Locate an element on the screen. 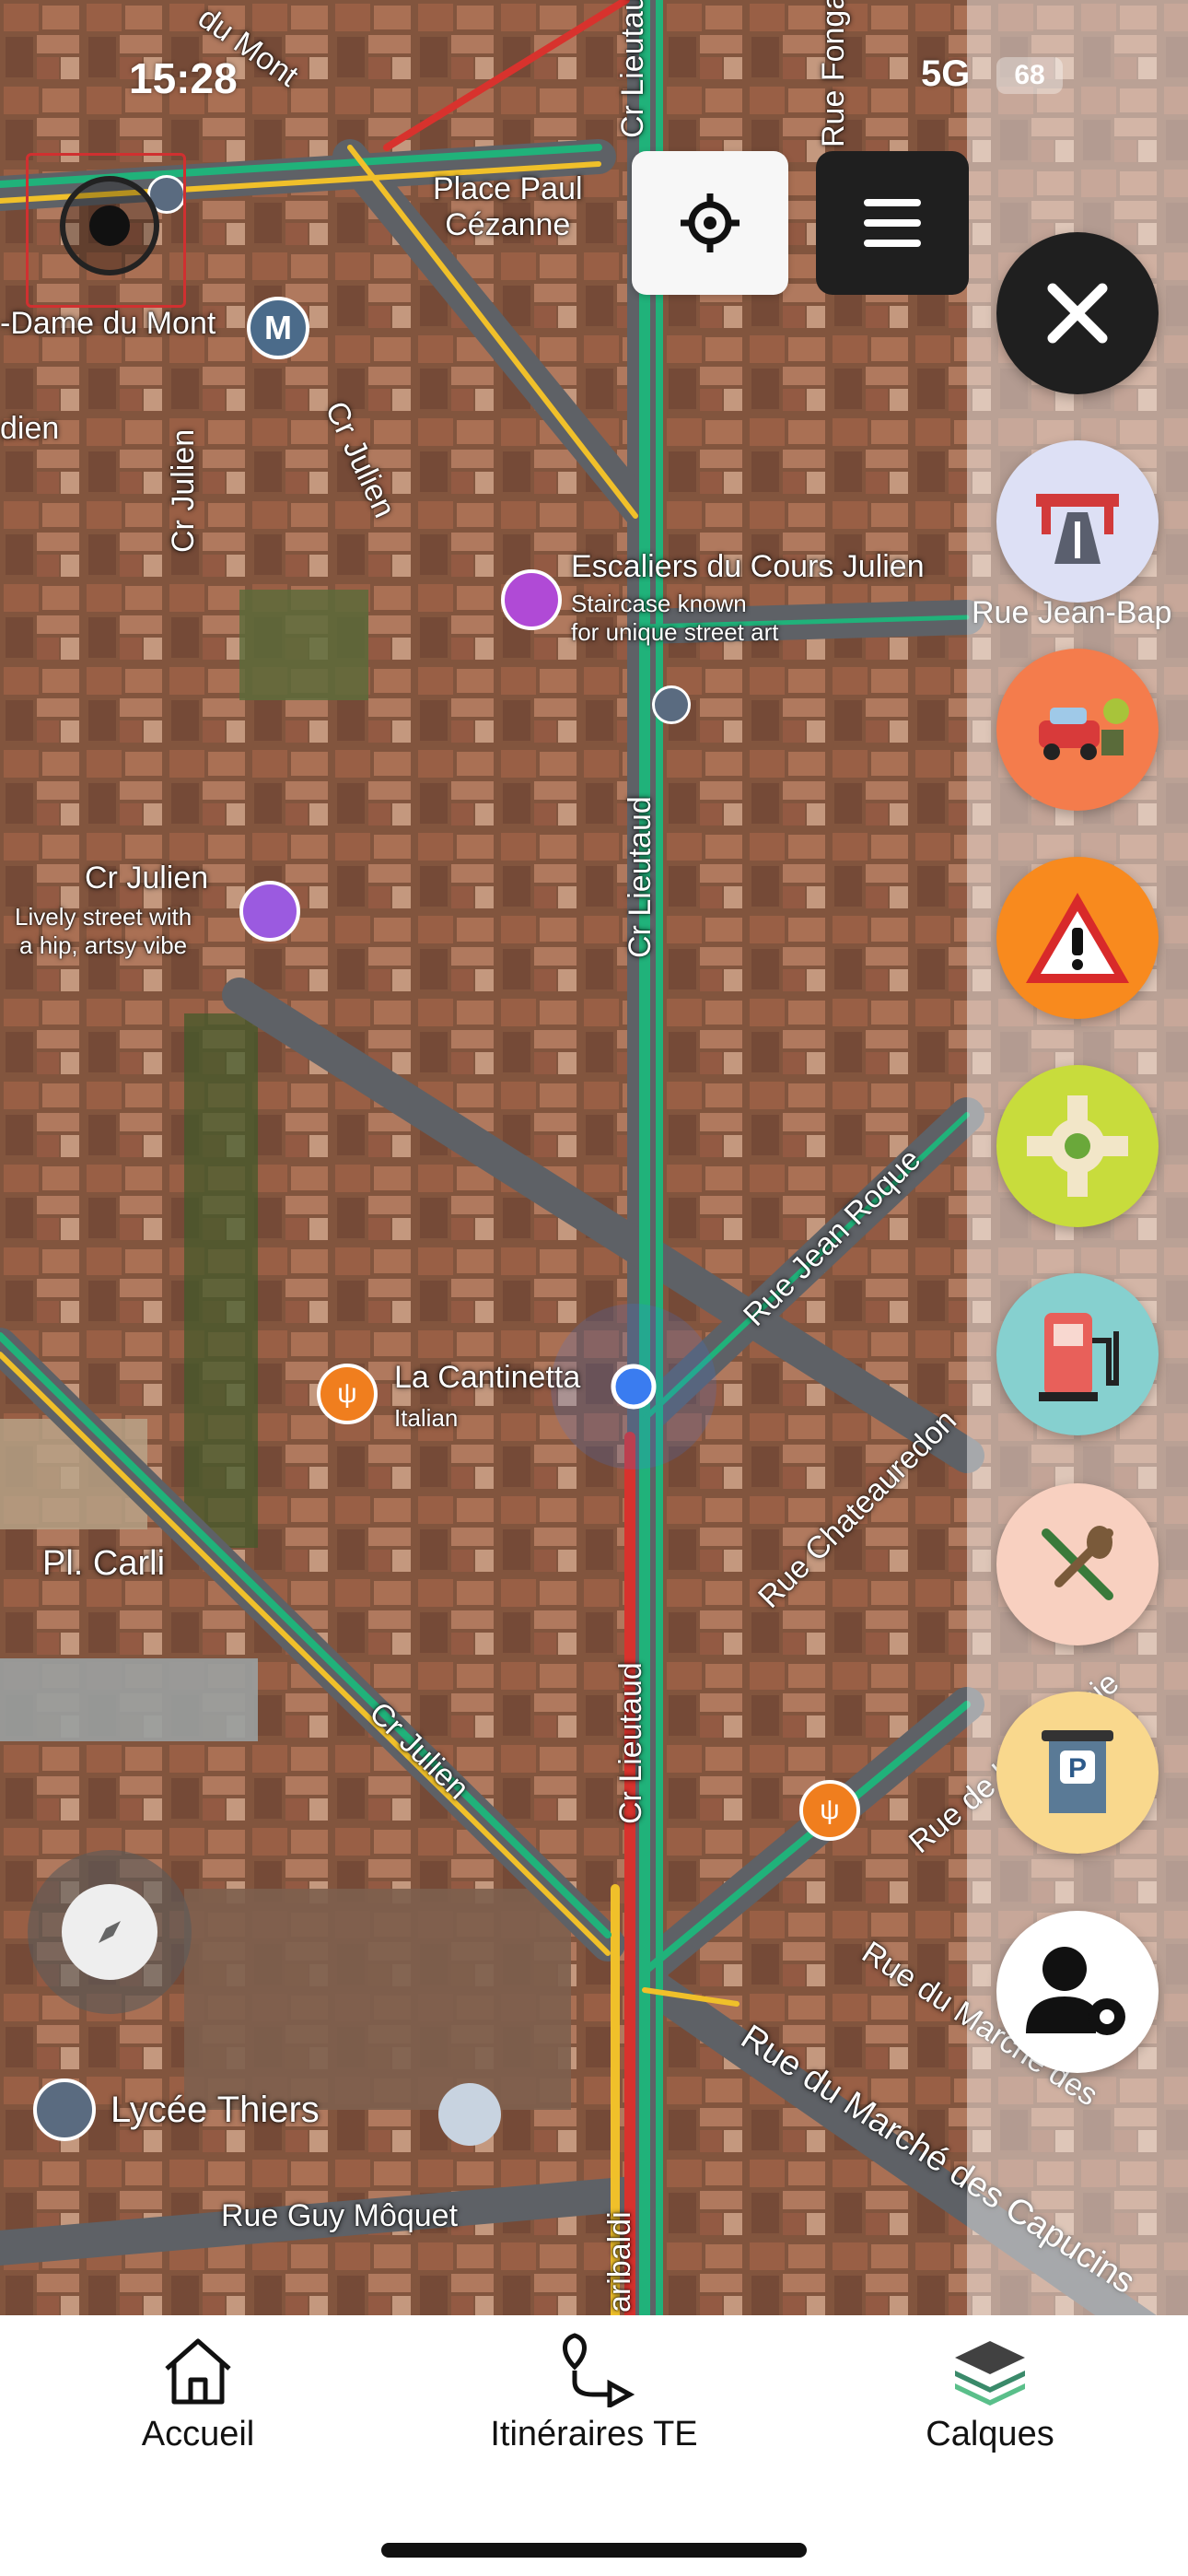 This screenshot has height=2576, width=1188. nav-home: Accueil is located at coordinates (198, 2394).